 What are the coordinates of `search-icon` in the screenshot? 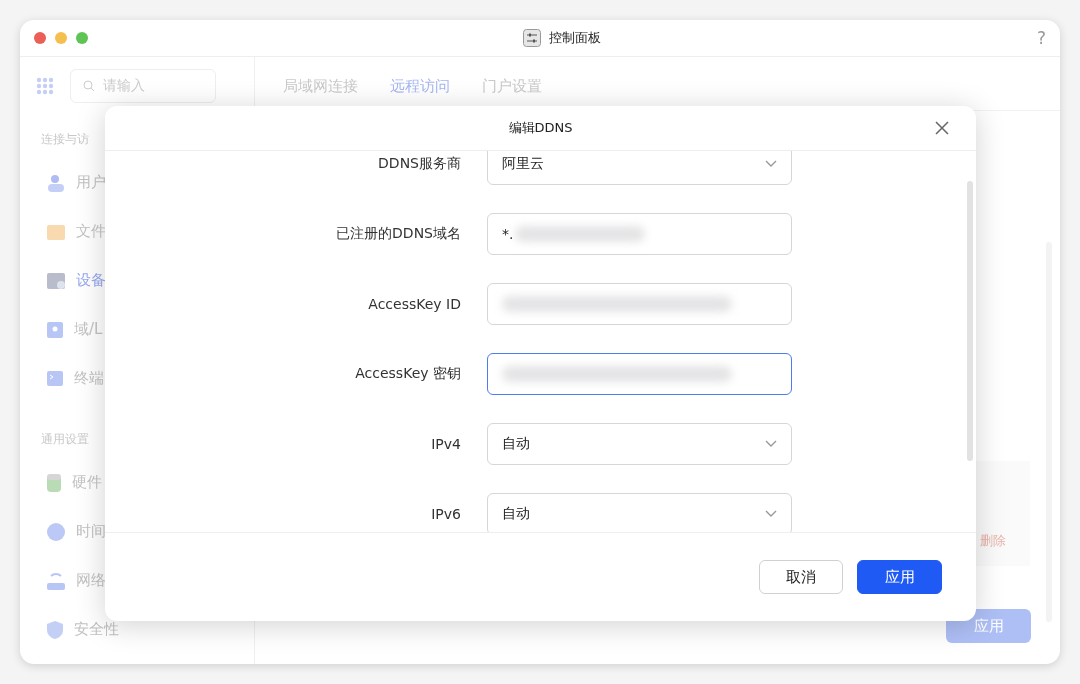 It's located at (89, 86).